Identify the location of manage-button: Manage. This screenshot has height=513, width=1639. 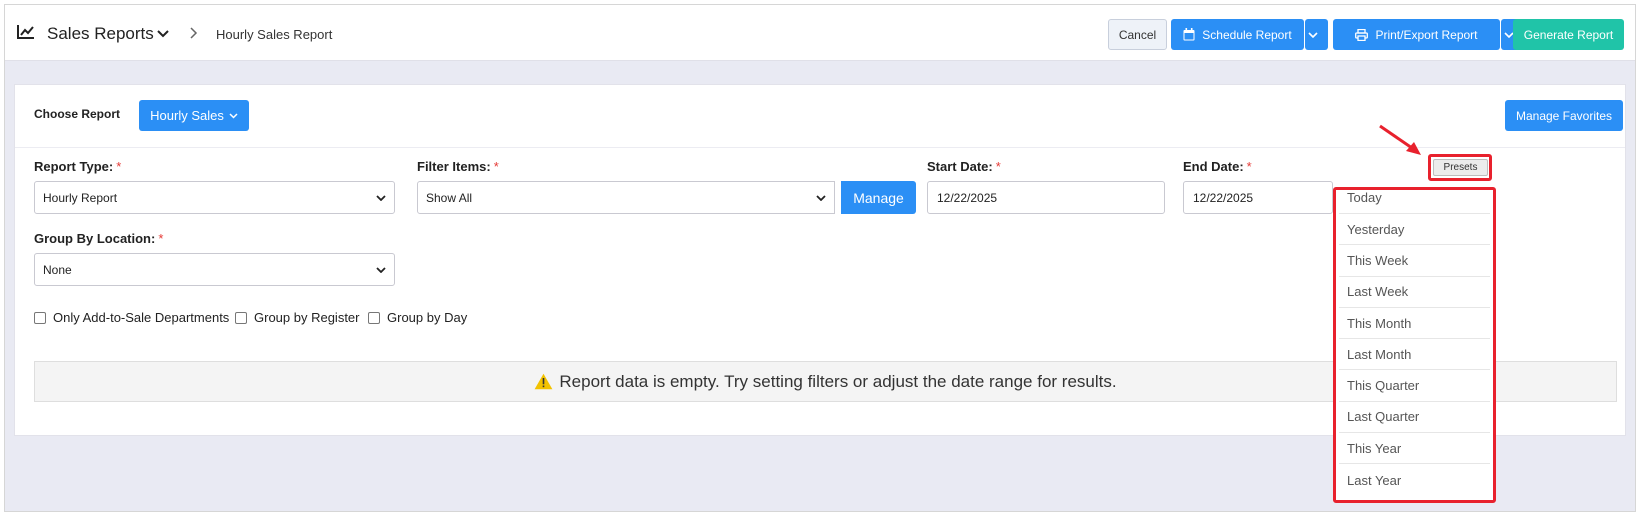
(878, 197).